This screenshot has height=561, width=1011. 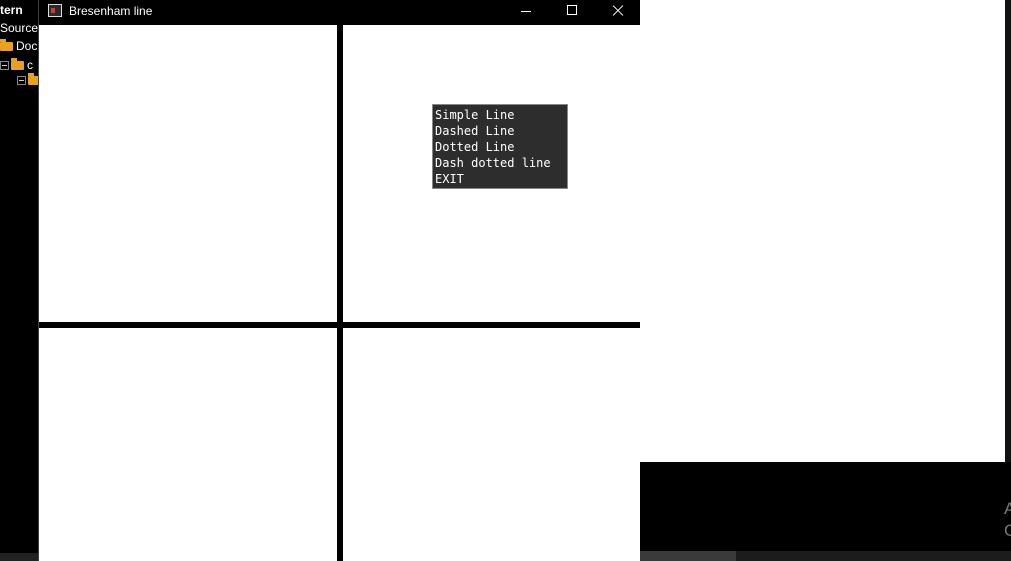 What do you see at coordinates (1007, 508) in the screenshot?
I see `watermark-line-1: A` at bounding box center [1007, 508].